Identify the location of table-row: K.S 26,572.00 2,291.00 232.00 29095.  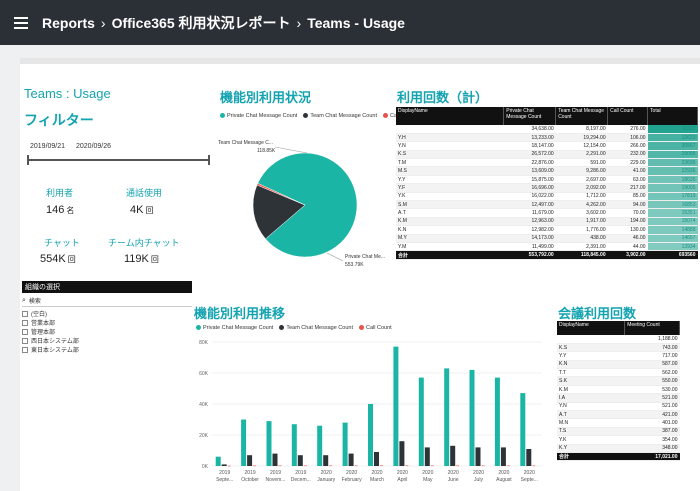
(547, 155).